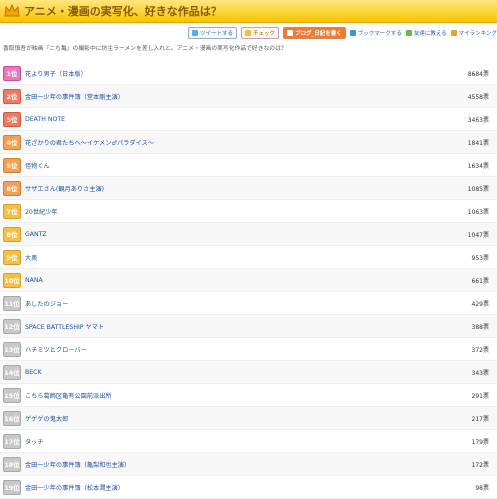 The height and width of the screenshot is (499, 497). What do you see at coordinates (480, 258) in the screenshot?
I see `vote-count: 953票` at bounding box center [480, 258].